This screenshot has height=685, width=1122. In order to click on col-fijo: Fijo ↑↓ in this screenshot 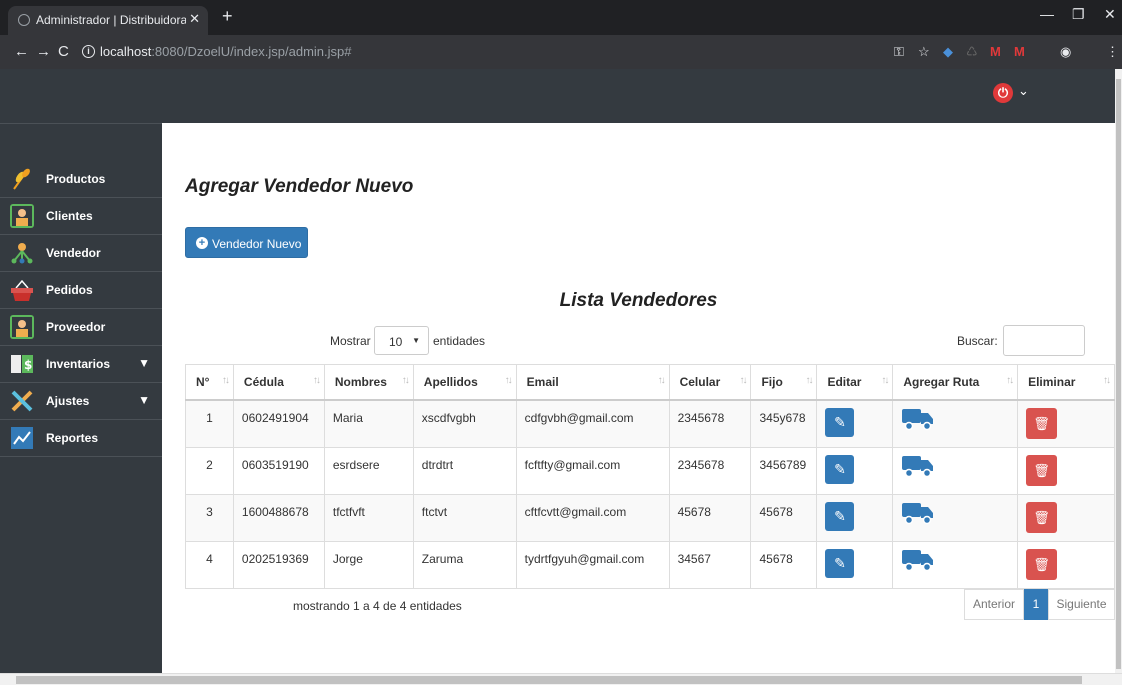, I will do `click(784, 382)`.